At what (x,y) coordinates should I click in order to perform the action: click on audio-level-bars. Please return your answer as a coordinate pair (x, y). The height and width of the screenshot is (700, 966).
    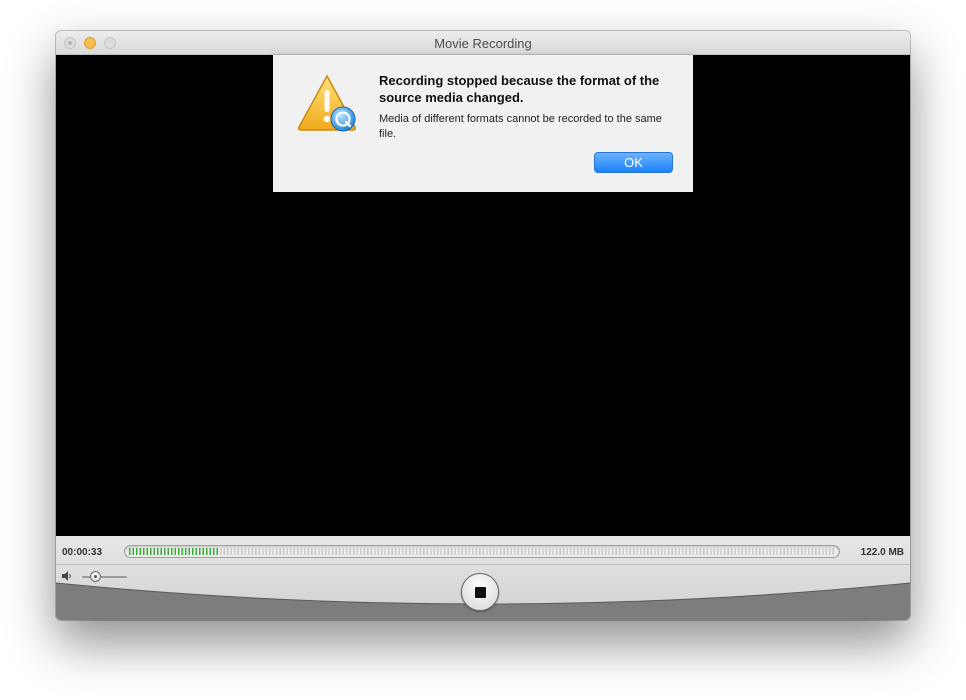
    Looking at the image, I should click on (481, 551).